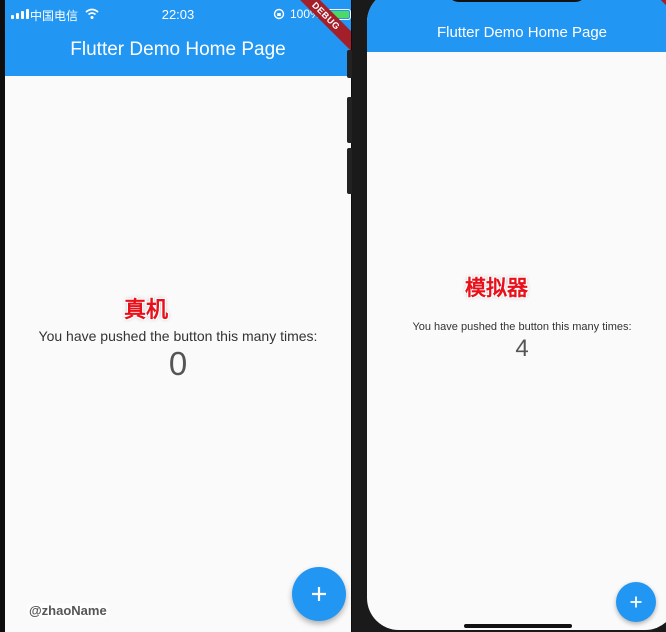  I want to click on status-bar: 中国电信 22:03 100%, so click(178, 14).